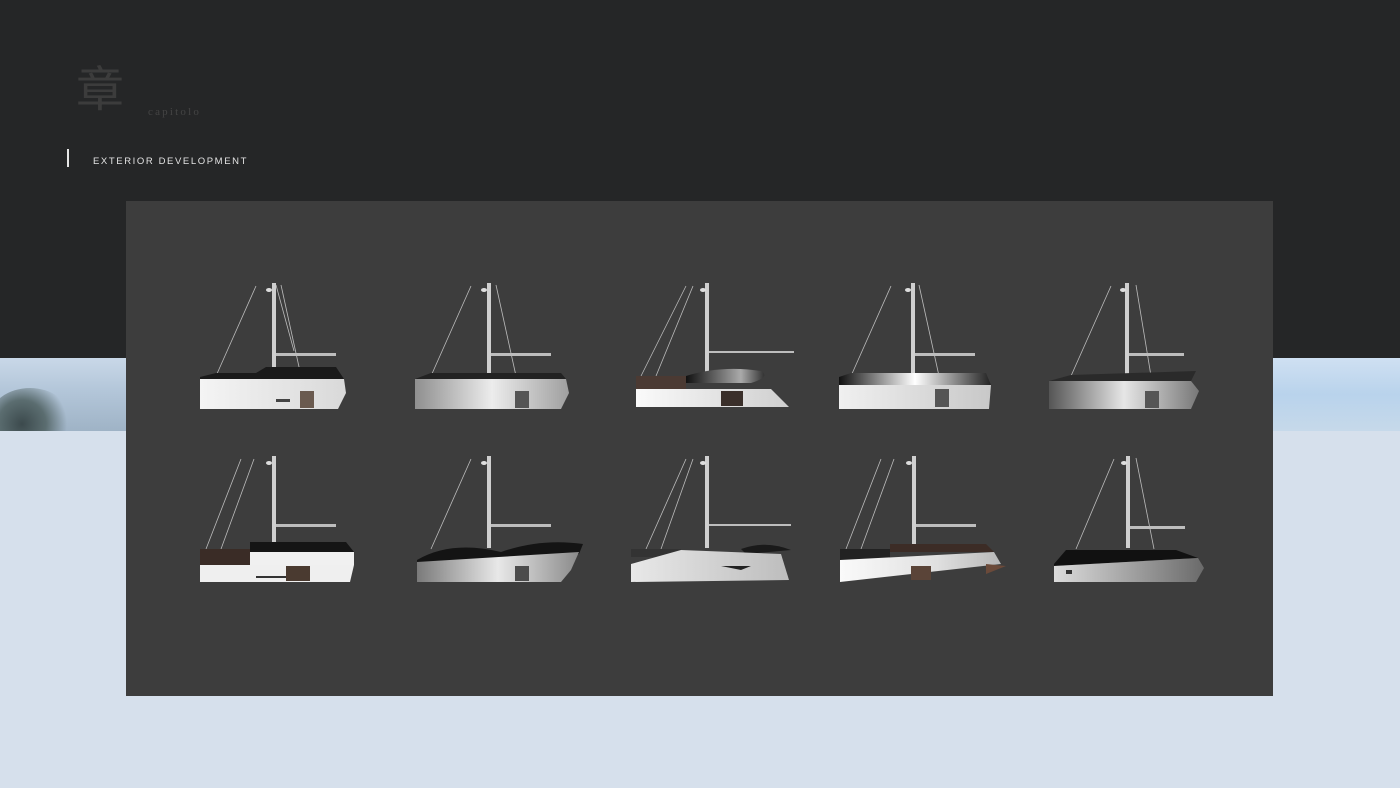 The width and height of the screenshot is (1400, 788). Describe the element at coordinates (68, 158) in the screenshot. I see `section-accent-bar` at that location.